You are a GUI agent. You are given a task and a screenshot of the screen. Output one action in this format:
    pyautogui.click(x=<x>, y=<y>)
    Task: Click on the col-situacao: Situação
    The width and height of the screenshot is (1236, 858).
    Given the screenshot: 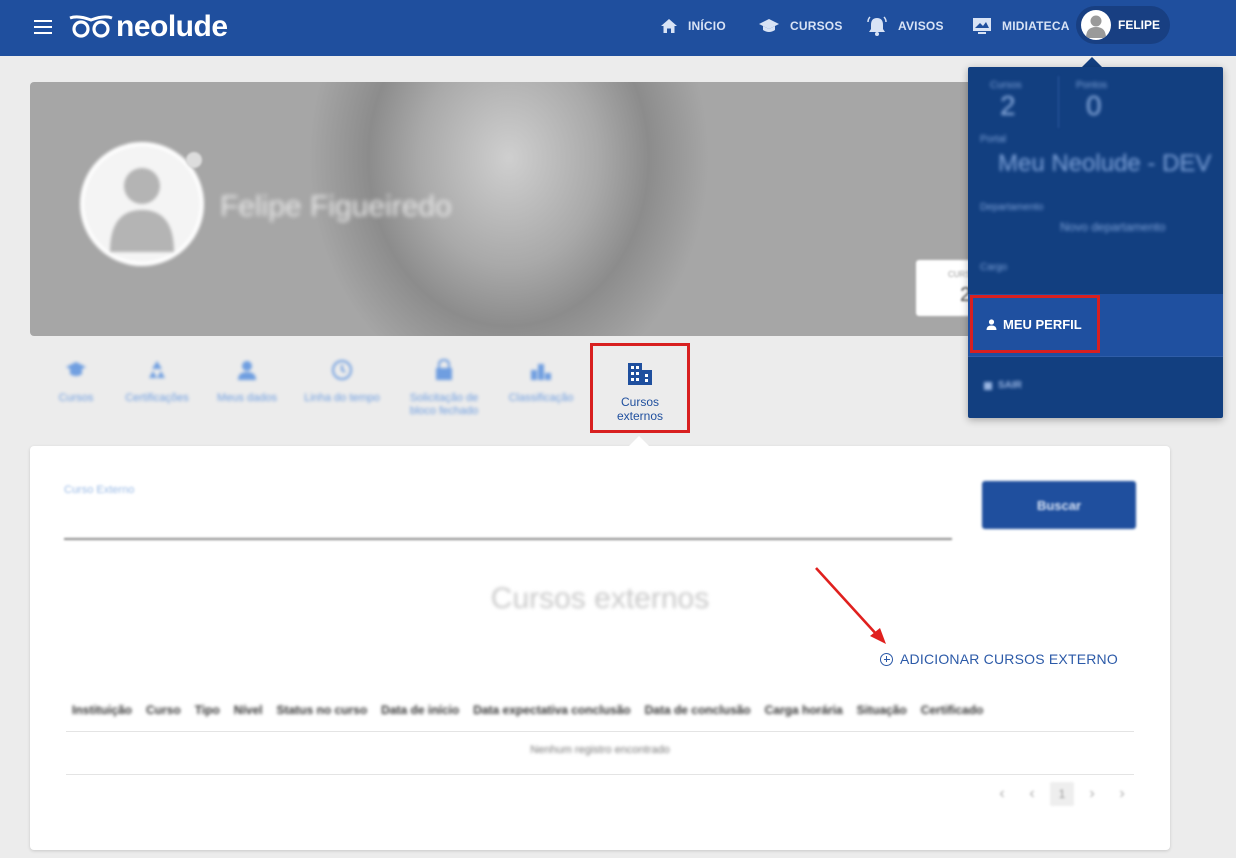 What is the action you would take?
    pyautogui.click(x=882, y=711)
    